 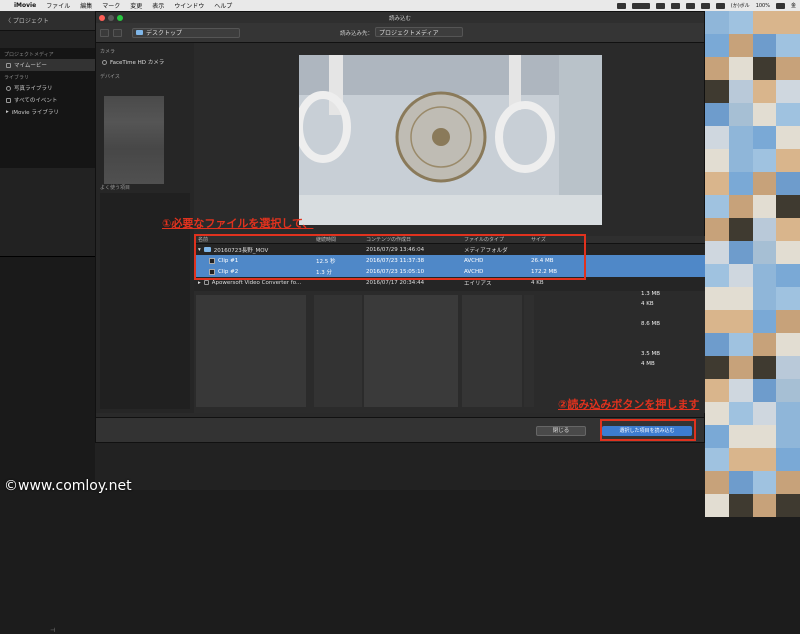 I want to click on disclosure-closed-icon: ▸, so click(x=199, y=283).